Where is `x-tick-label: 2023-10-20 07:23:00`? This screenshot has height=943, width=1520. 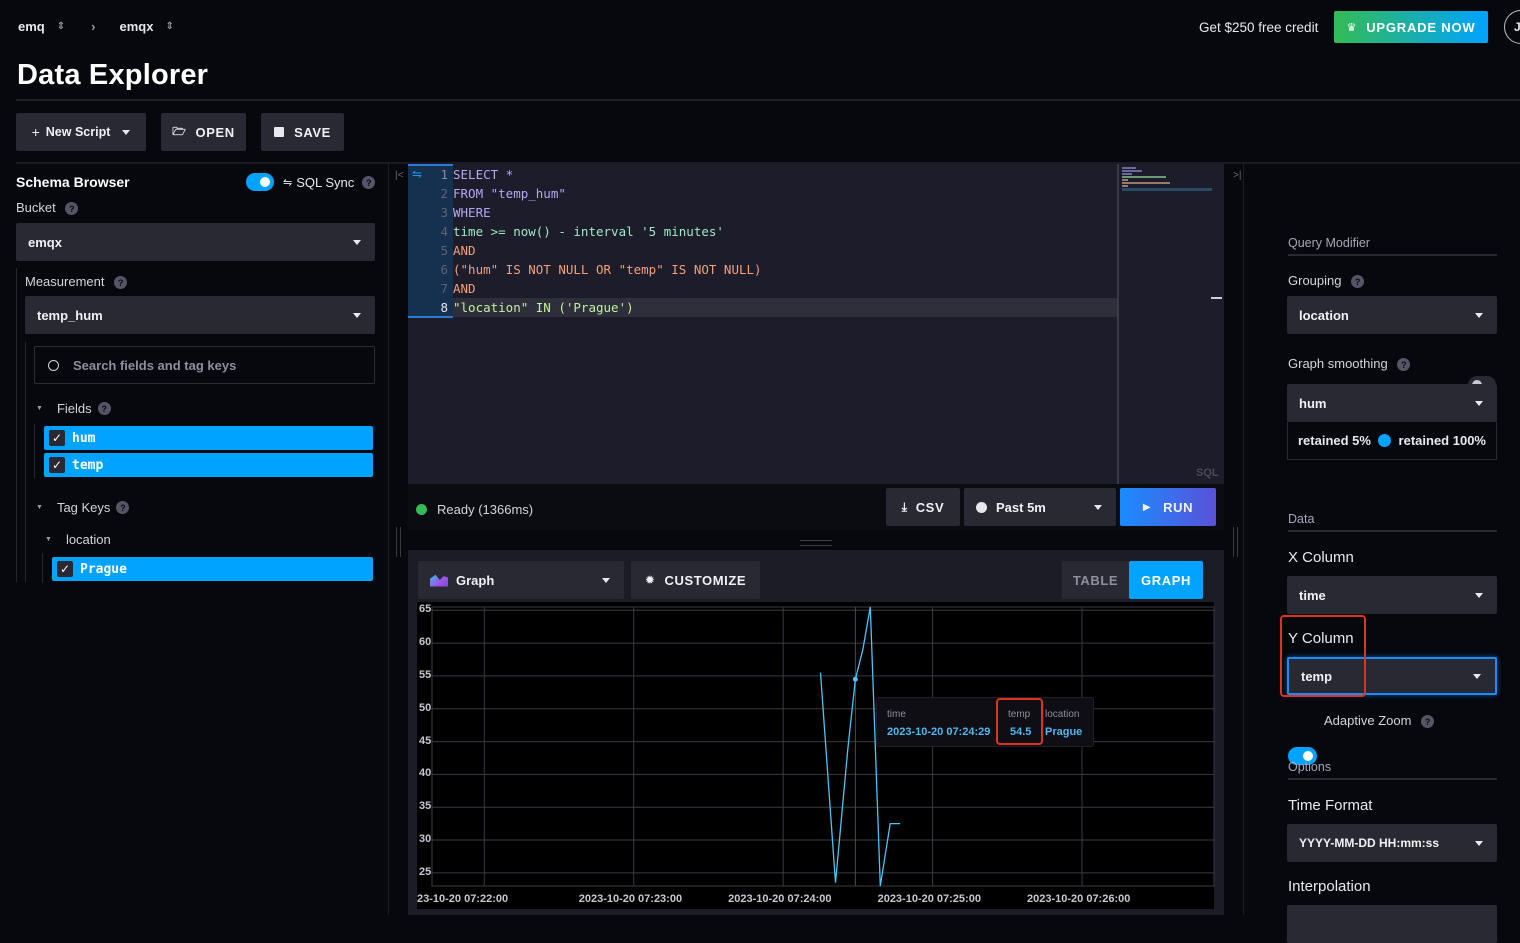
x-tick-label: 2023-10-20 07:23:00 is located at coordinates (630, 899).